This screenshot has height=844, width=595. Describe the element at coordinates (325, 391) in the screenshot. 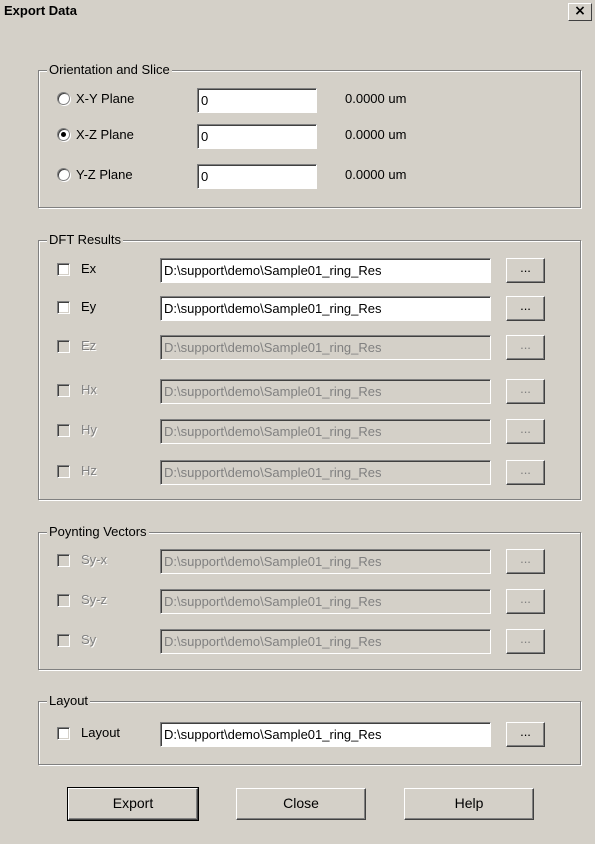

I see `path-input-hx: D:\support\demo\Sample01_ring_Res` at that location.